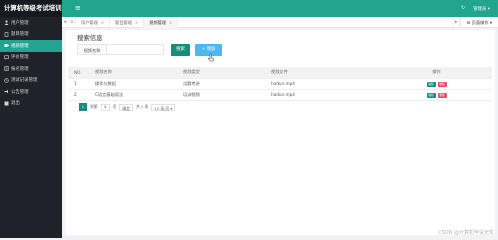 The height and width of the screenshot is (240, 498). I want to click on tab-users: 用户管理 ×, so click(93, 22).